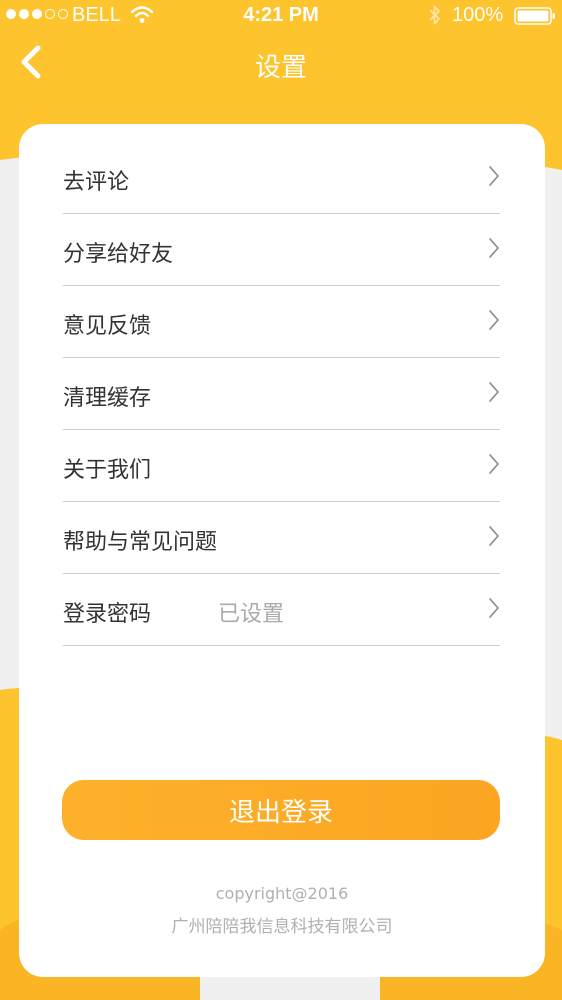  What do you see at coordinates (281, 178) in the screenshot?
I see `menu-item-rate: 去评论` at bounding box center [281, 178].